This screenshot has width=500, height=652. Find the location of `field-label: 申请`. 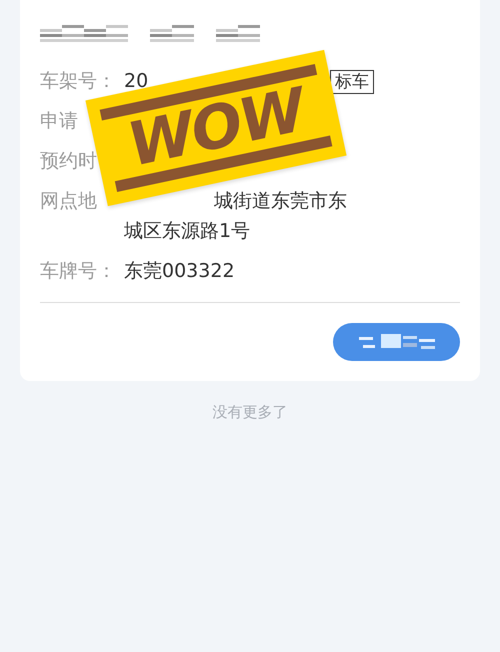

field-label: 申请 is located at coordinates (59, 121).